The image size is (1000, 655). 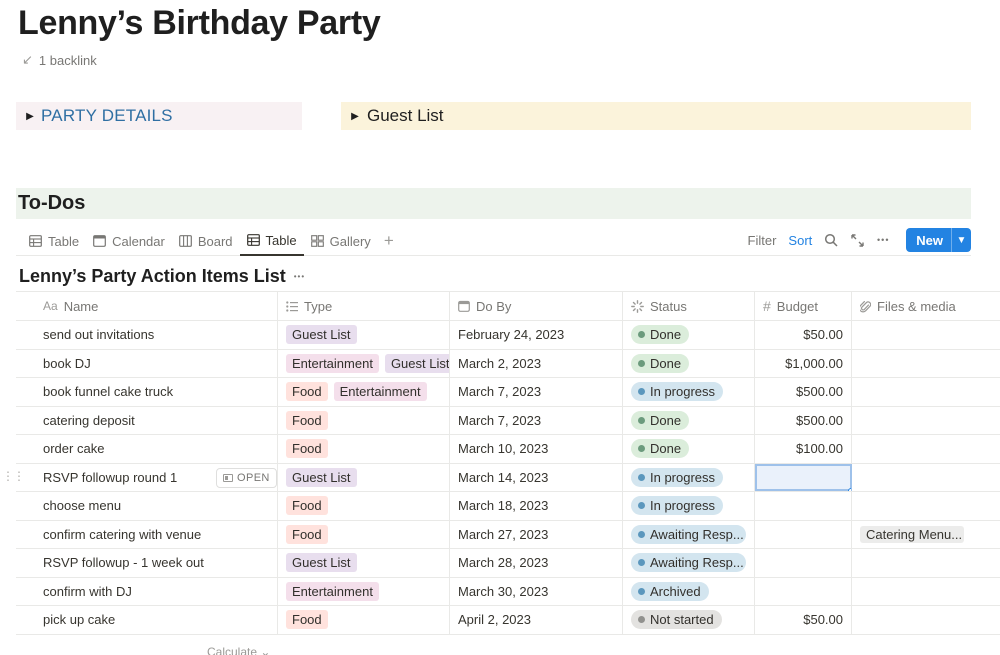 What do you see at coordinates (364, 392) in the screenshot?
I see `type-cell: Food Entertainment` at bounding box center [364, 392].